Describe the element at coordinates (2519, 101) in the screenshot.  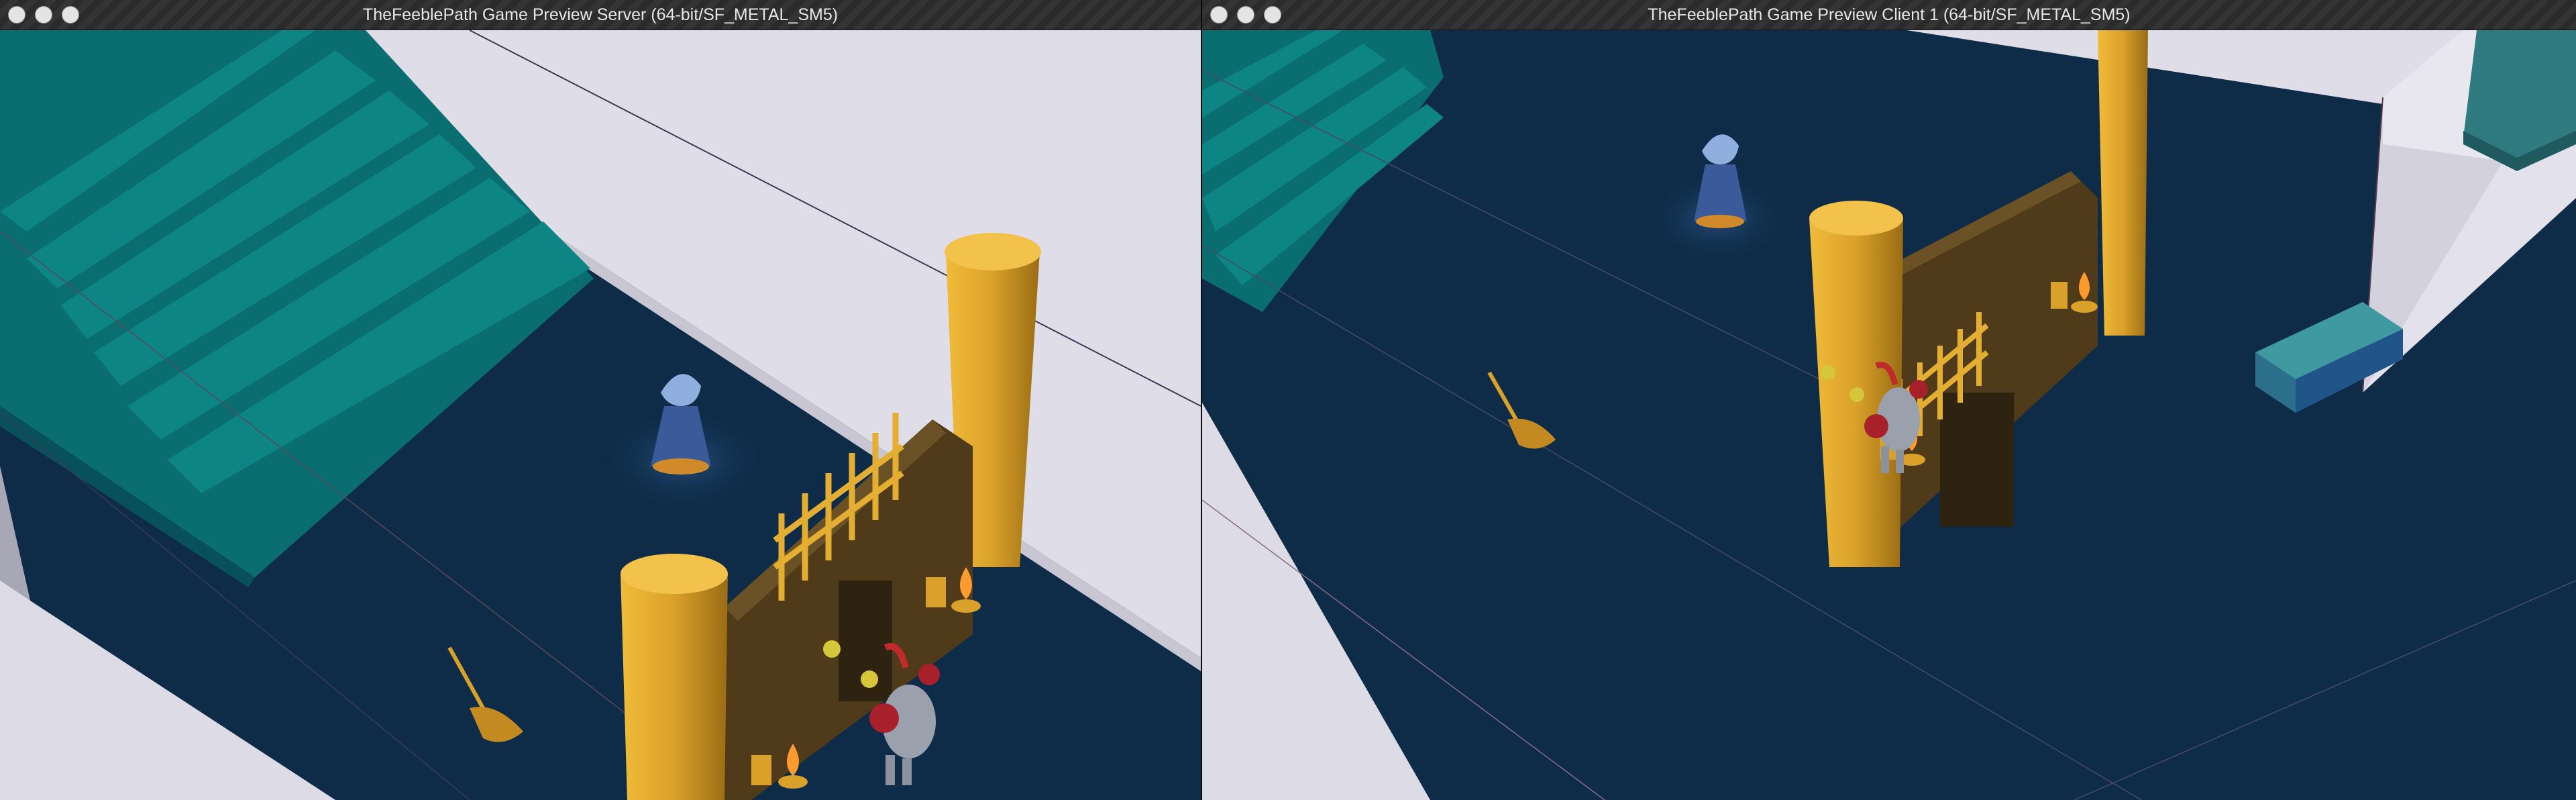
I see `statue` at that location.